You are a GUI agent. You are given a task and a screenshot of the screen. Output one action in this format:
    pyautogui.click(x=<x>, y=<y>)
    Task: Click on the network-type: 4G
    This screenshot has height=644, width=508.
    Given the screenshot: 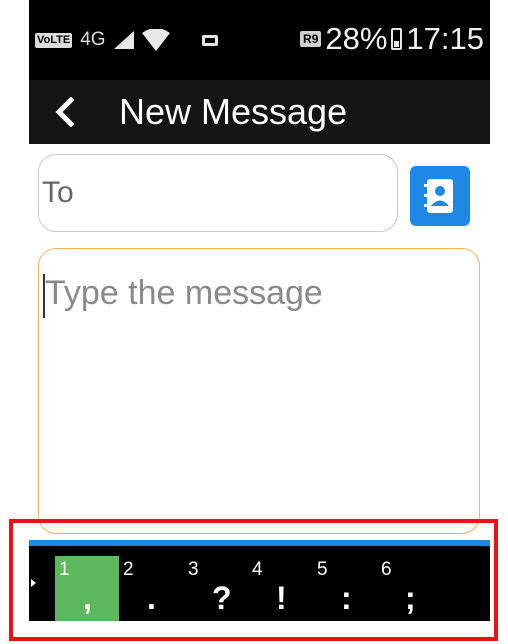 What is the action you would take?
    pyautogui.click(x=93, y=39)
    